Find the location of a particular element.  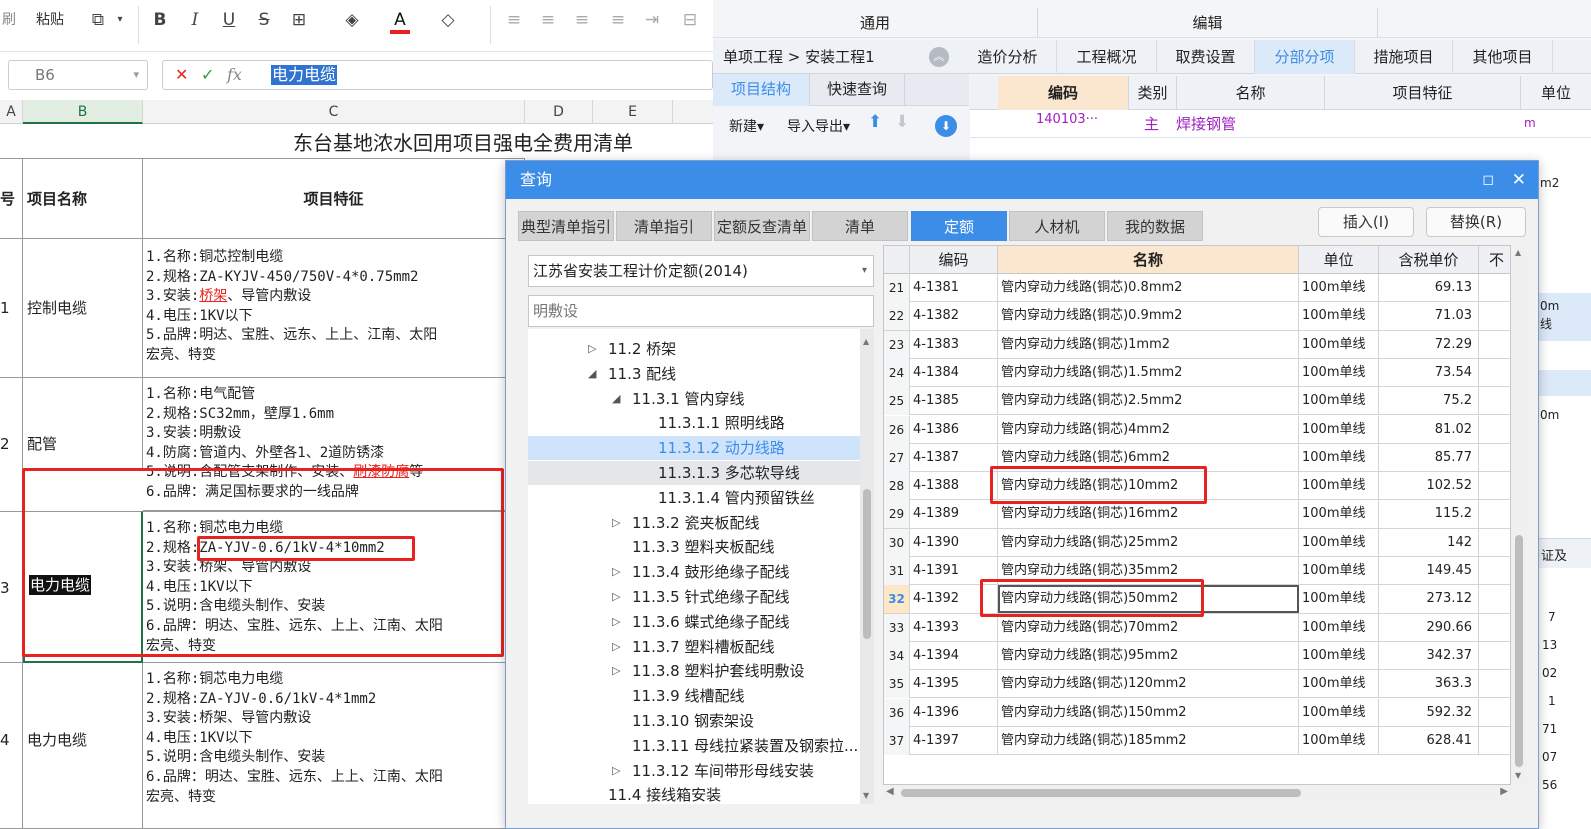

scroll-left-icon: ◀ is located at coordinates (890, 791).